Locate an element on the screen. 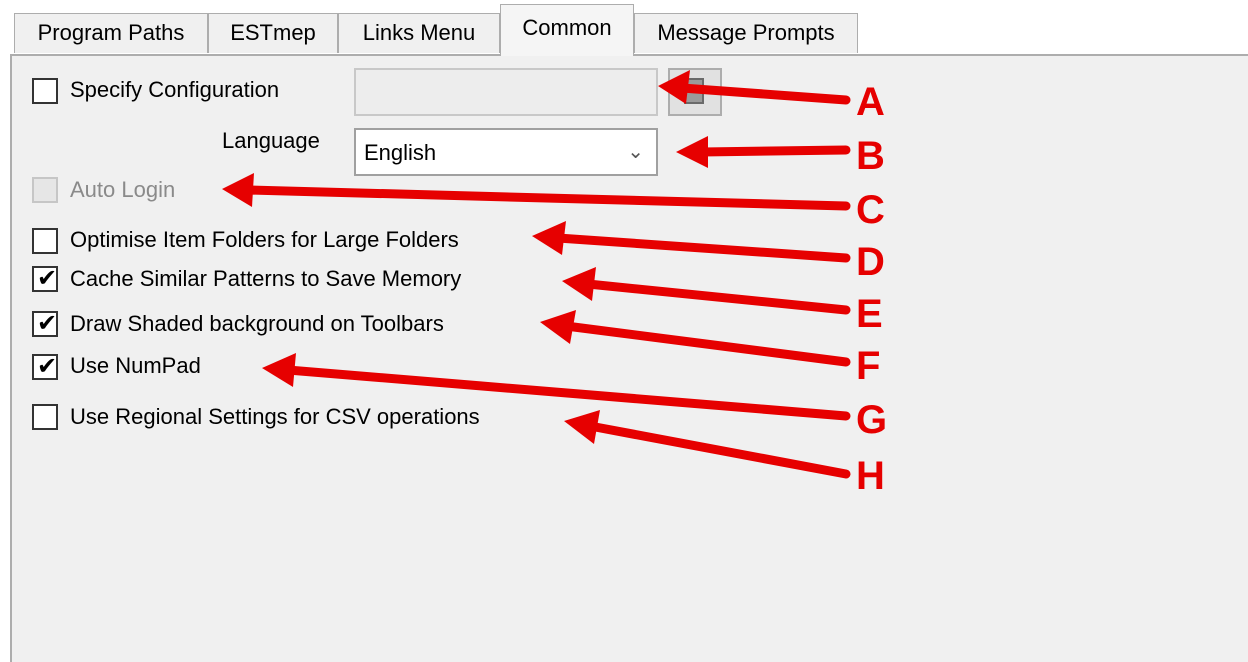 The image size is (1248, 662). arrow-g is located at coordinates (567, 393).